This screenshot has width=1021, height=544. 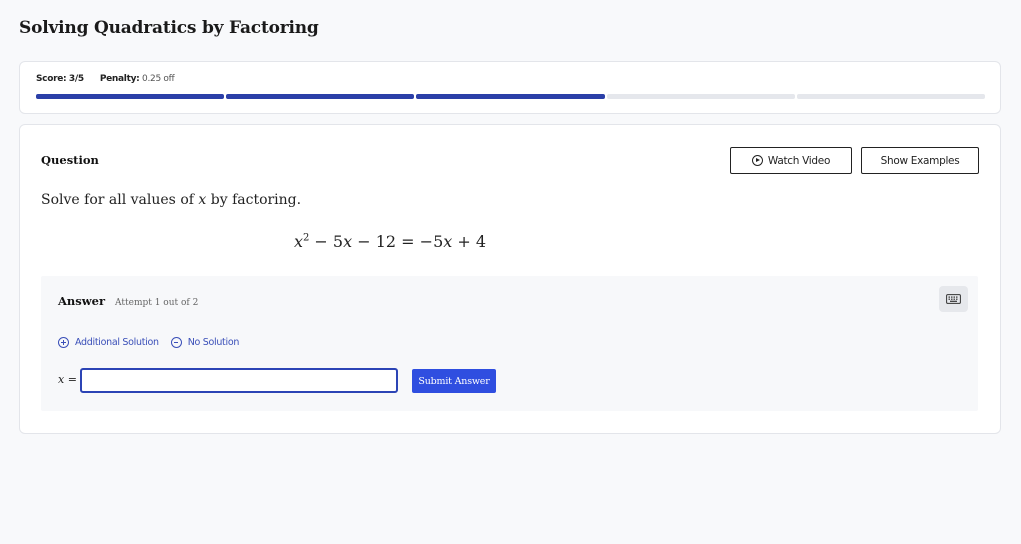 I want to click on additional-solution-link: Additional Solution, so click(x=108, y=342).